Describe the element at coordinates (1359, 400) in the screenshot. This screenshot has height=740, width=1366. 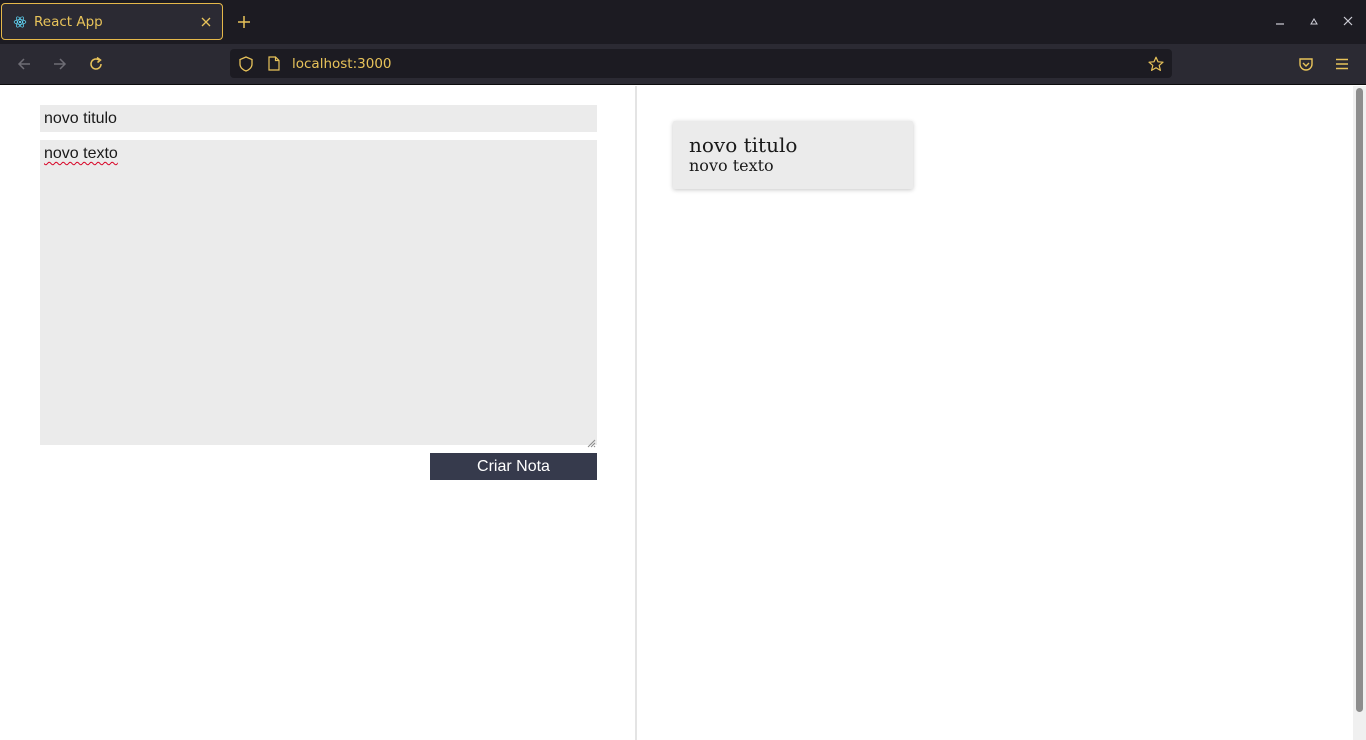
I see `scroll-thumb` at that location.